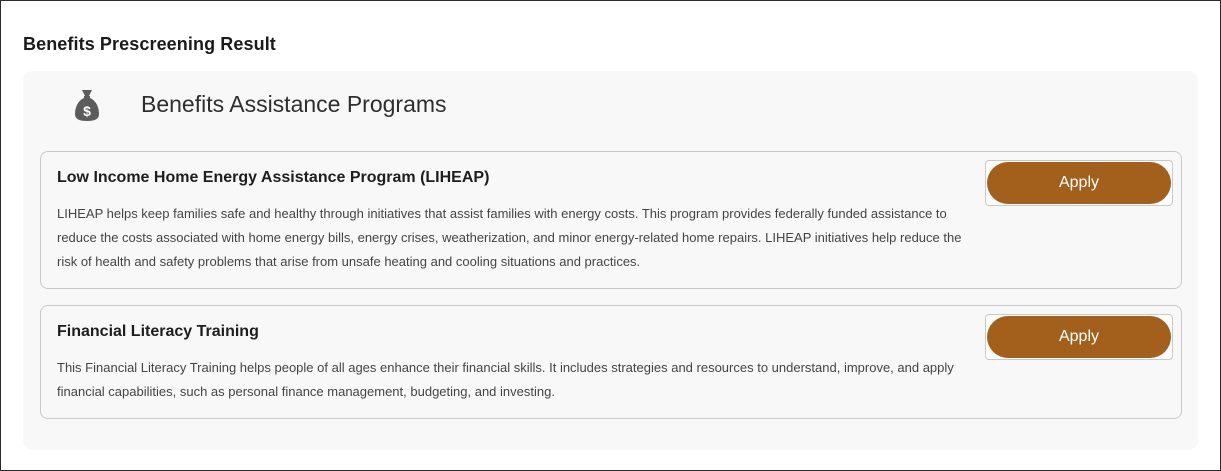 The width and height of the screenshot is (1221, 471). I want to click on panel-header: $, so click(87, 105).